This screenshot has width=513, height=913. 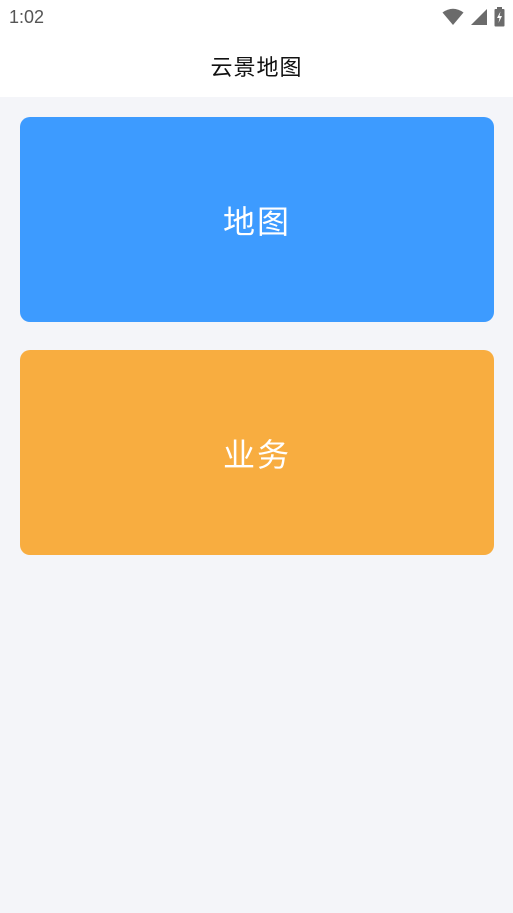 What do you see at coordinates (479, 17) in the screenshot?
I see `signal-icon` at bounding box center [479, 17].